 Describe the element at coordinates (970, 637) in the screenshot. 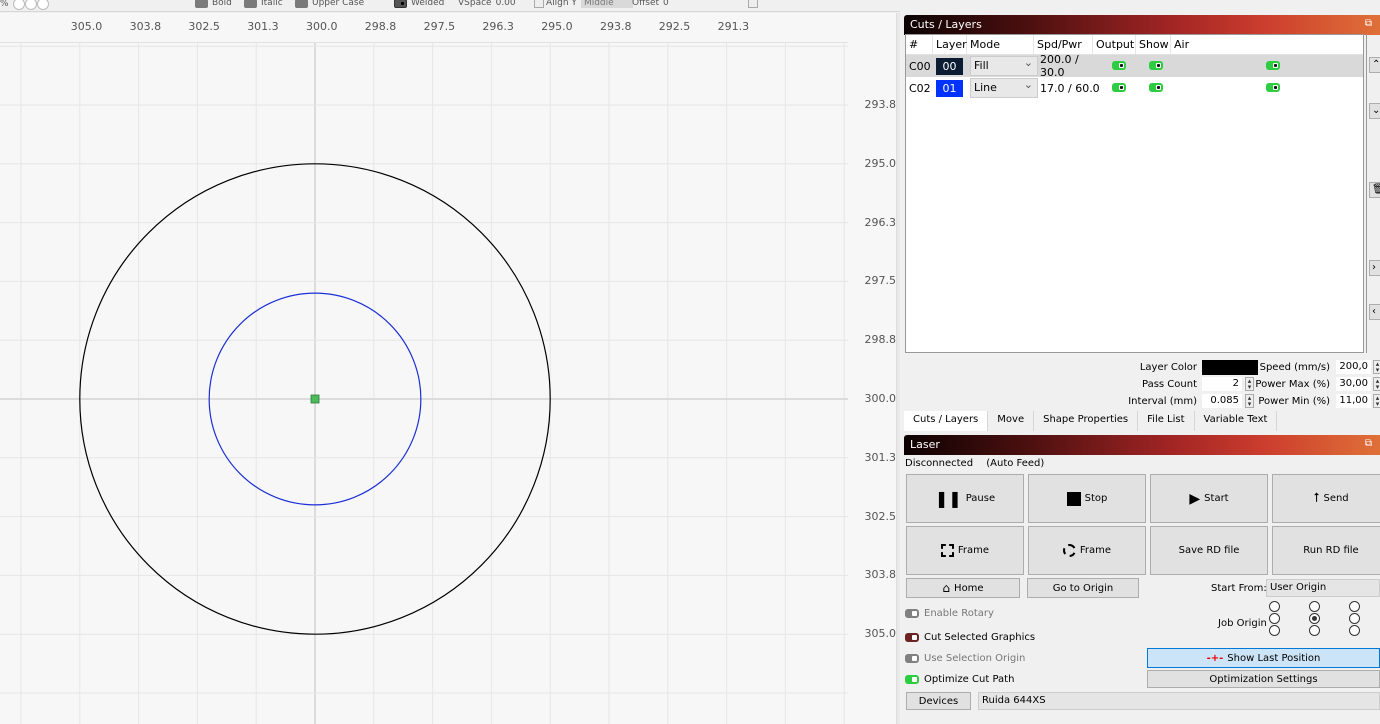

I see `cut-selected-graphics-toggle: Cut Selected Graphics` at that location.